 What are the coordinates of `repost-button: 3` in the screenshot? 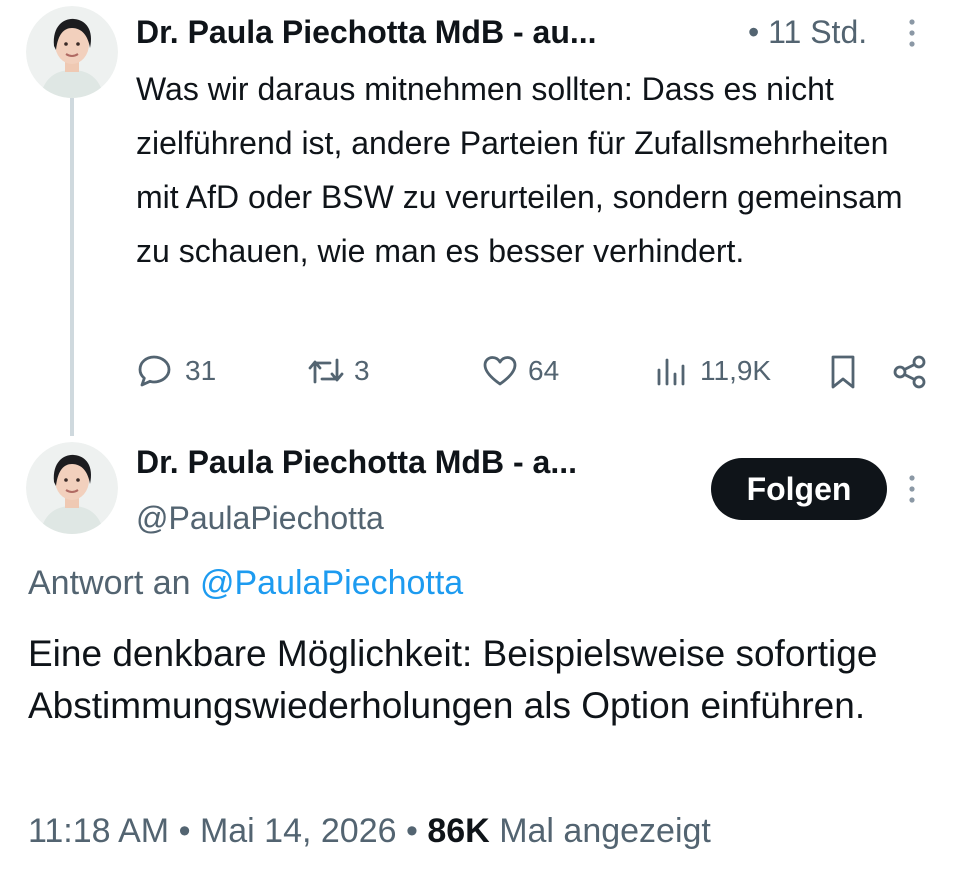 It's located at (338, 371).